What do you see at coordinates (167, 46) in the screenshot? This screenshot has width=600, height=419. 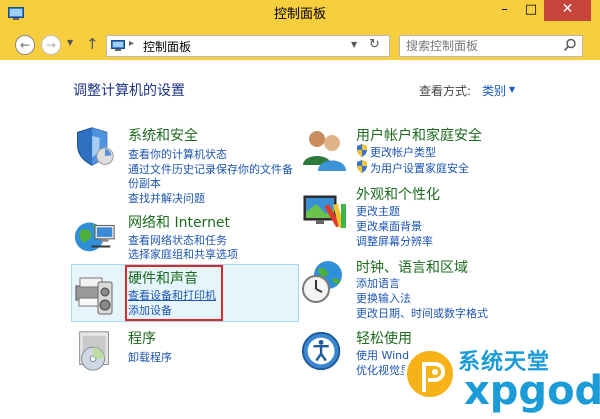 I see `breadcrumb-control-panel: 控制面板` at bounding box center [167, 46].